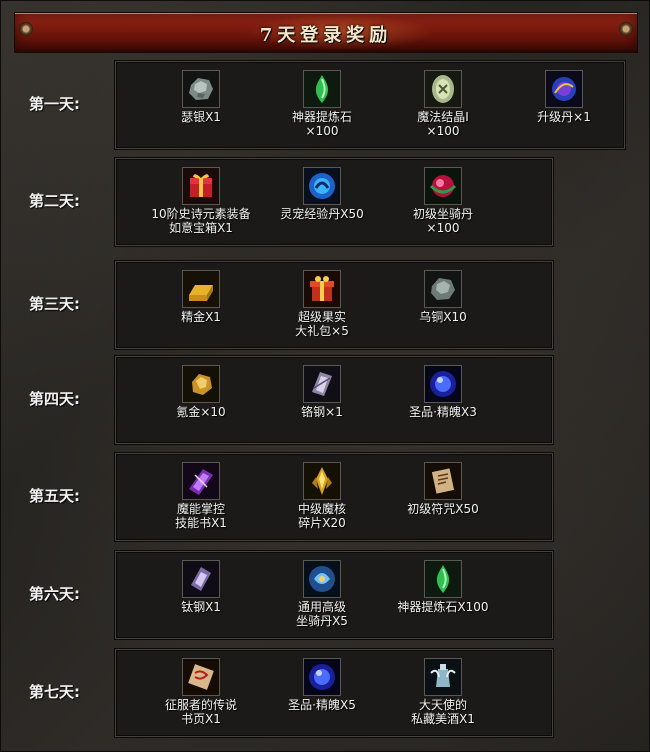  I want to click on reward-item-name: 大天使的 私藏美酒X1, so click(443, 712).